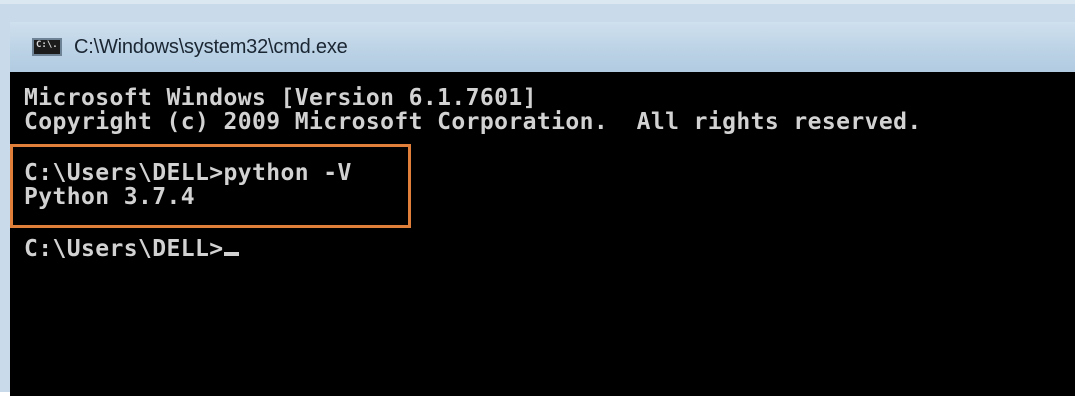 The height and width of the screenshot is (396, 1075). I want to click on window-title: C:\Windows\system32\cmd.exe, so click(211, 46).